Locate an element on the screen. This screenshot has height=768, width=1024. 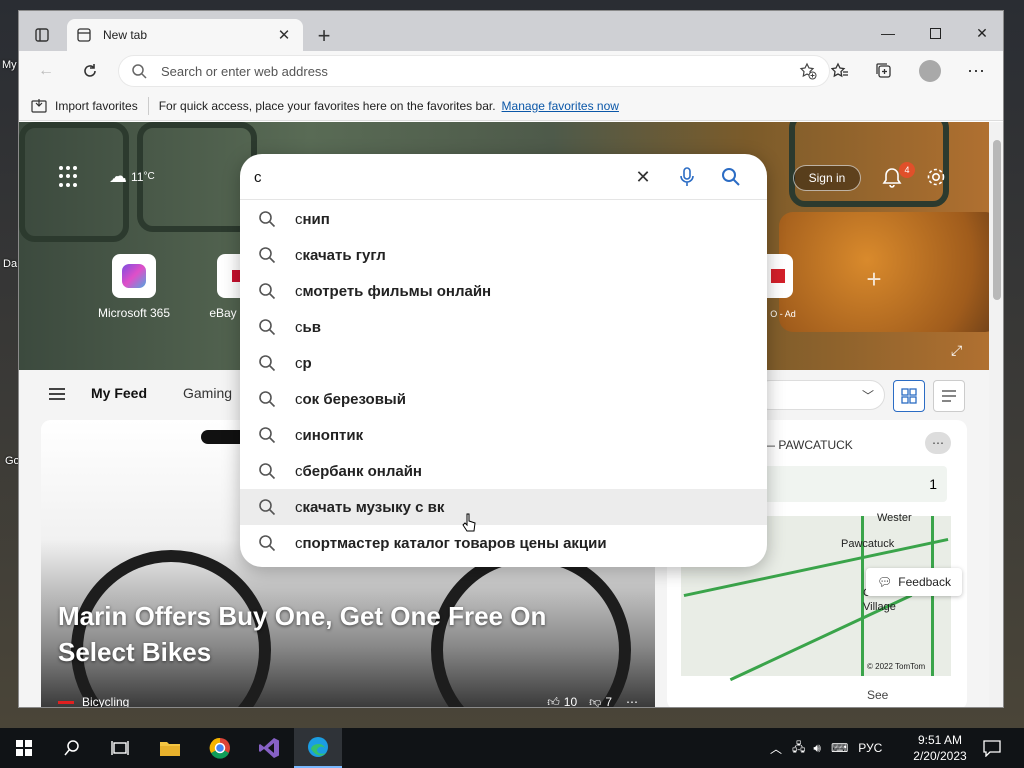
suggestion-text: сбербанк онлайн is located at coordinates (358, 471).